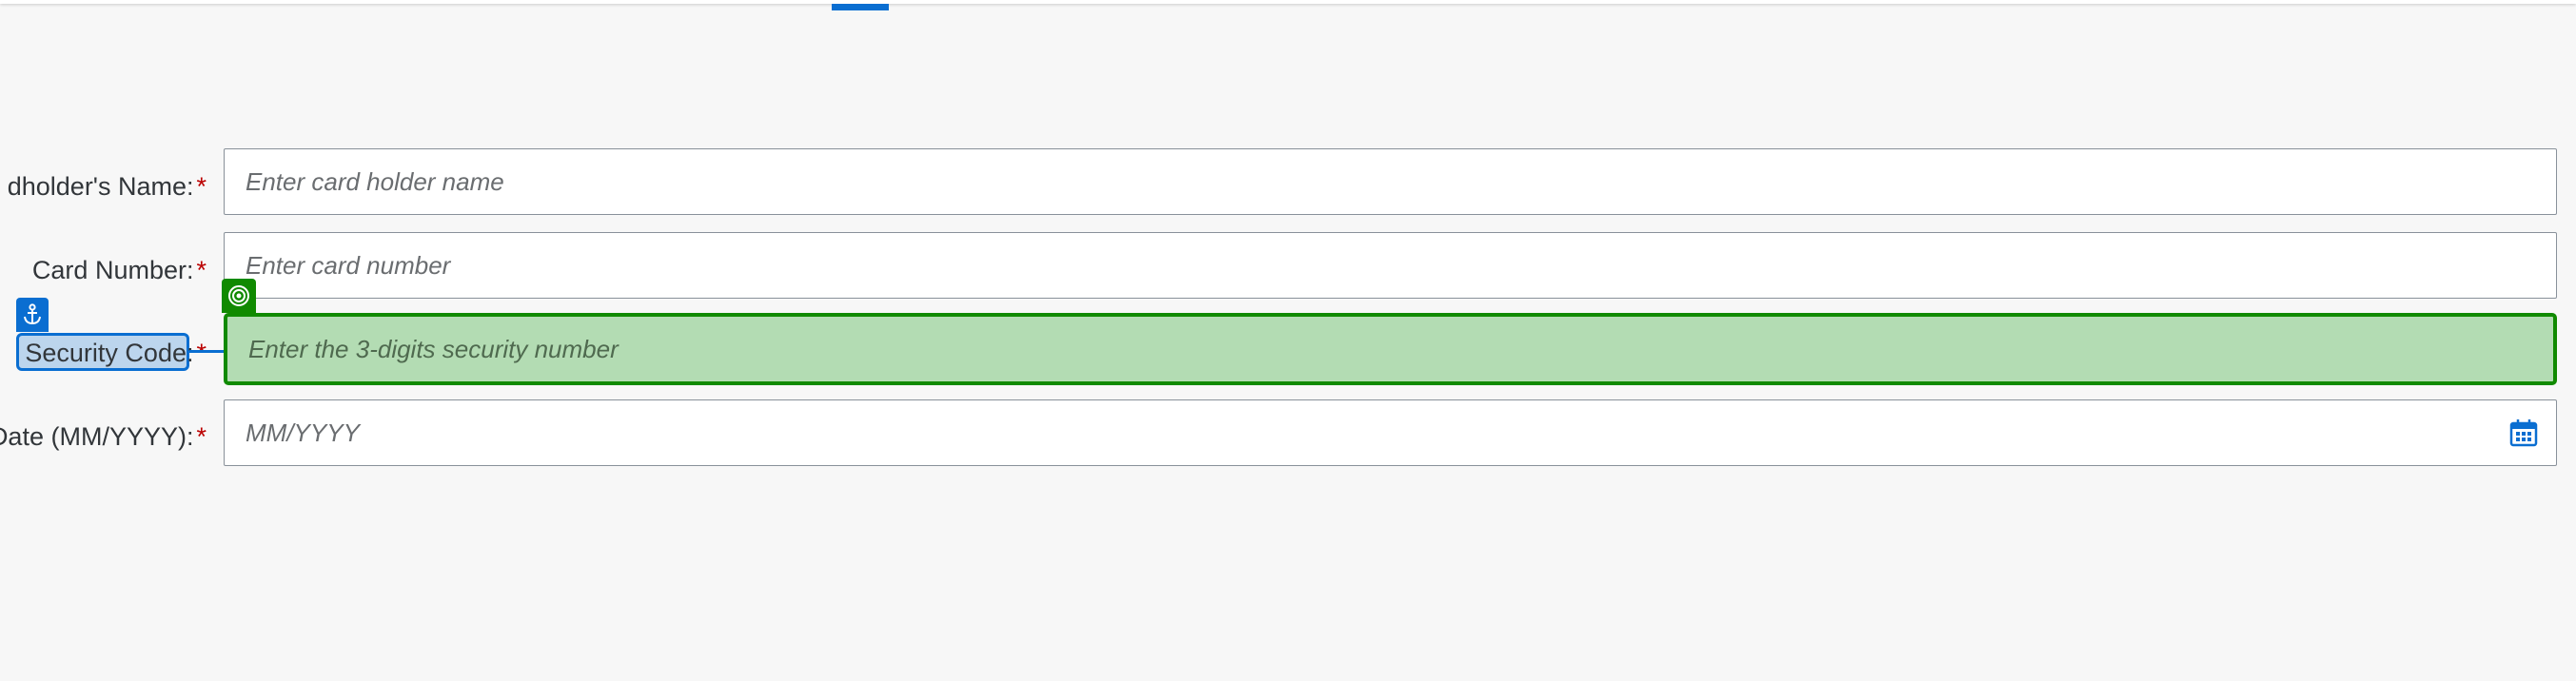 Image resolution: width=2576 pixels, height=681 pixels. I want to click on cardholder-name-label: dholder's Name: *, so click(107, 186).